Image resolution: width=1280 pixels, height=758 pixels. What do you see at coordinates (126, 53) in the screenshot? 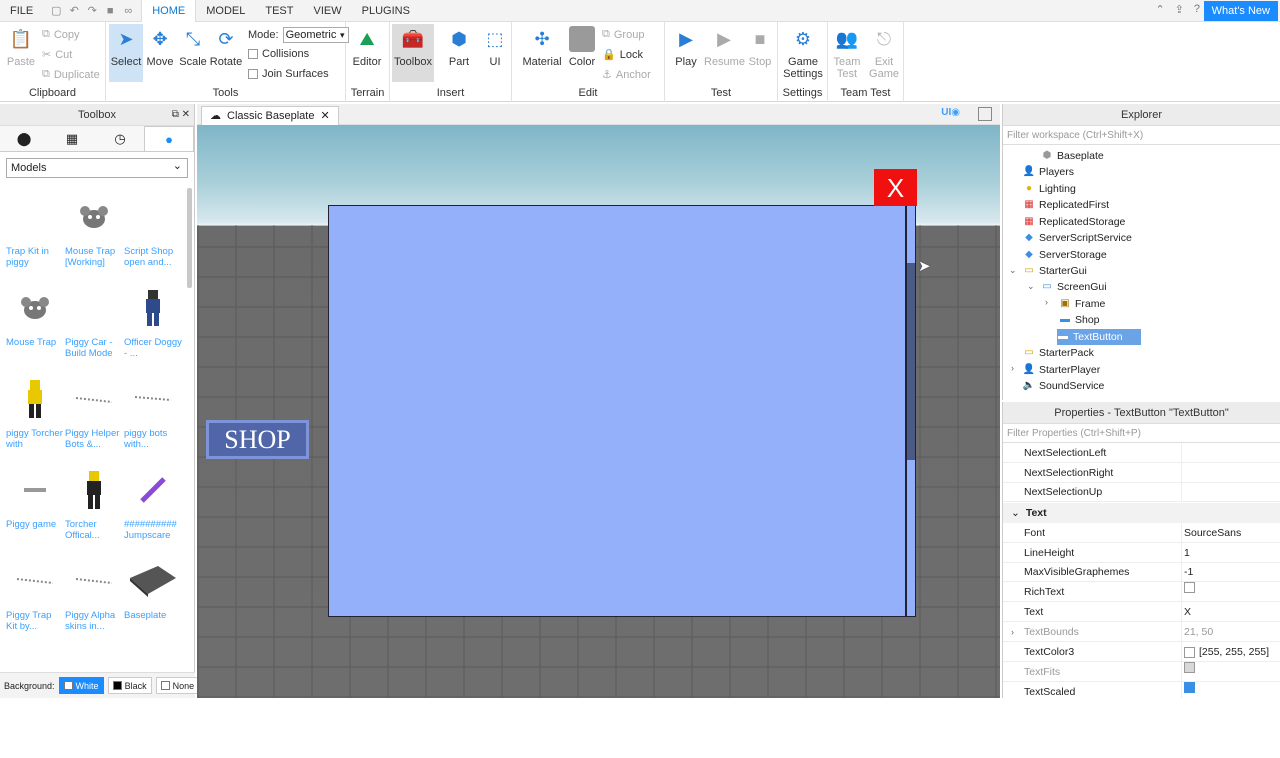
I see `select-button: ➤ Select` at bounding box center [126, 53].